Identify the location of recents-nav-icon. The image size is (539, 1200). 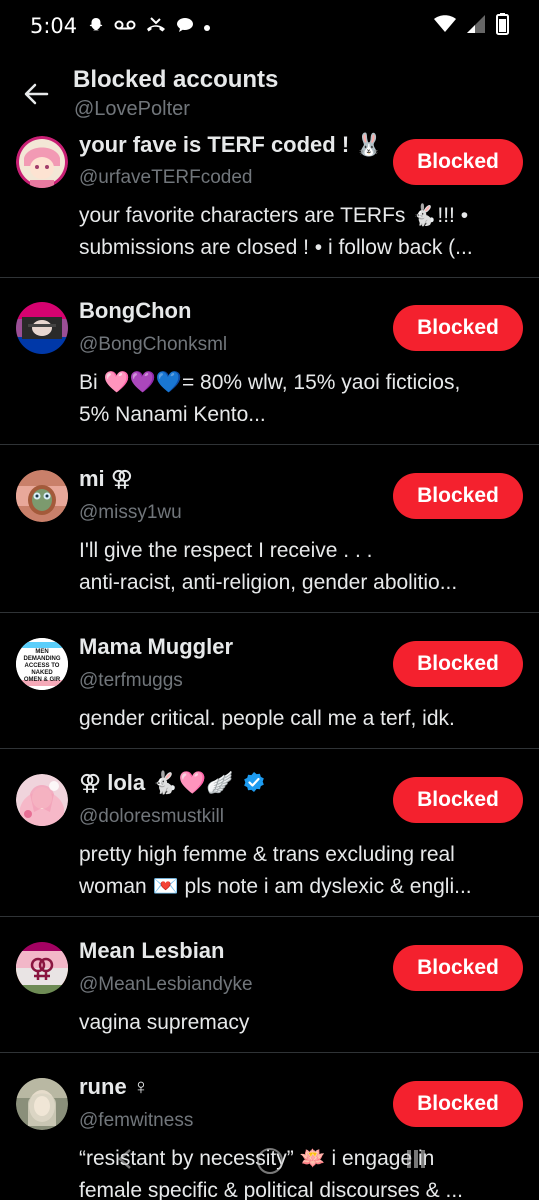
(416, 1161).